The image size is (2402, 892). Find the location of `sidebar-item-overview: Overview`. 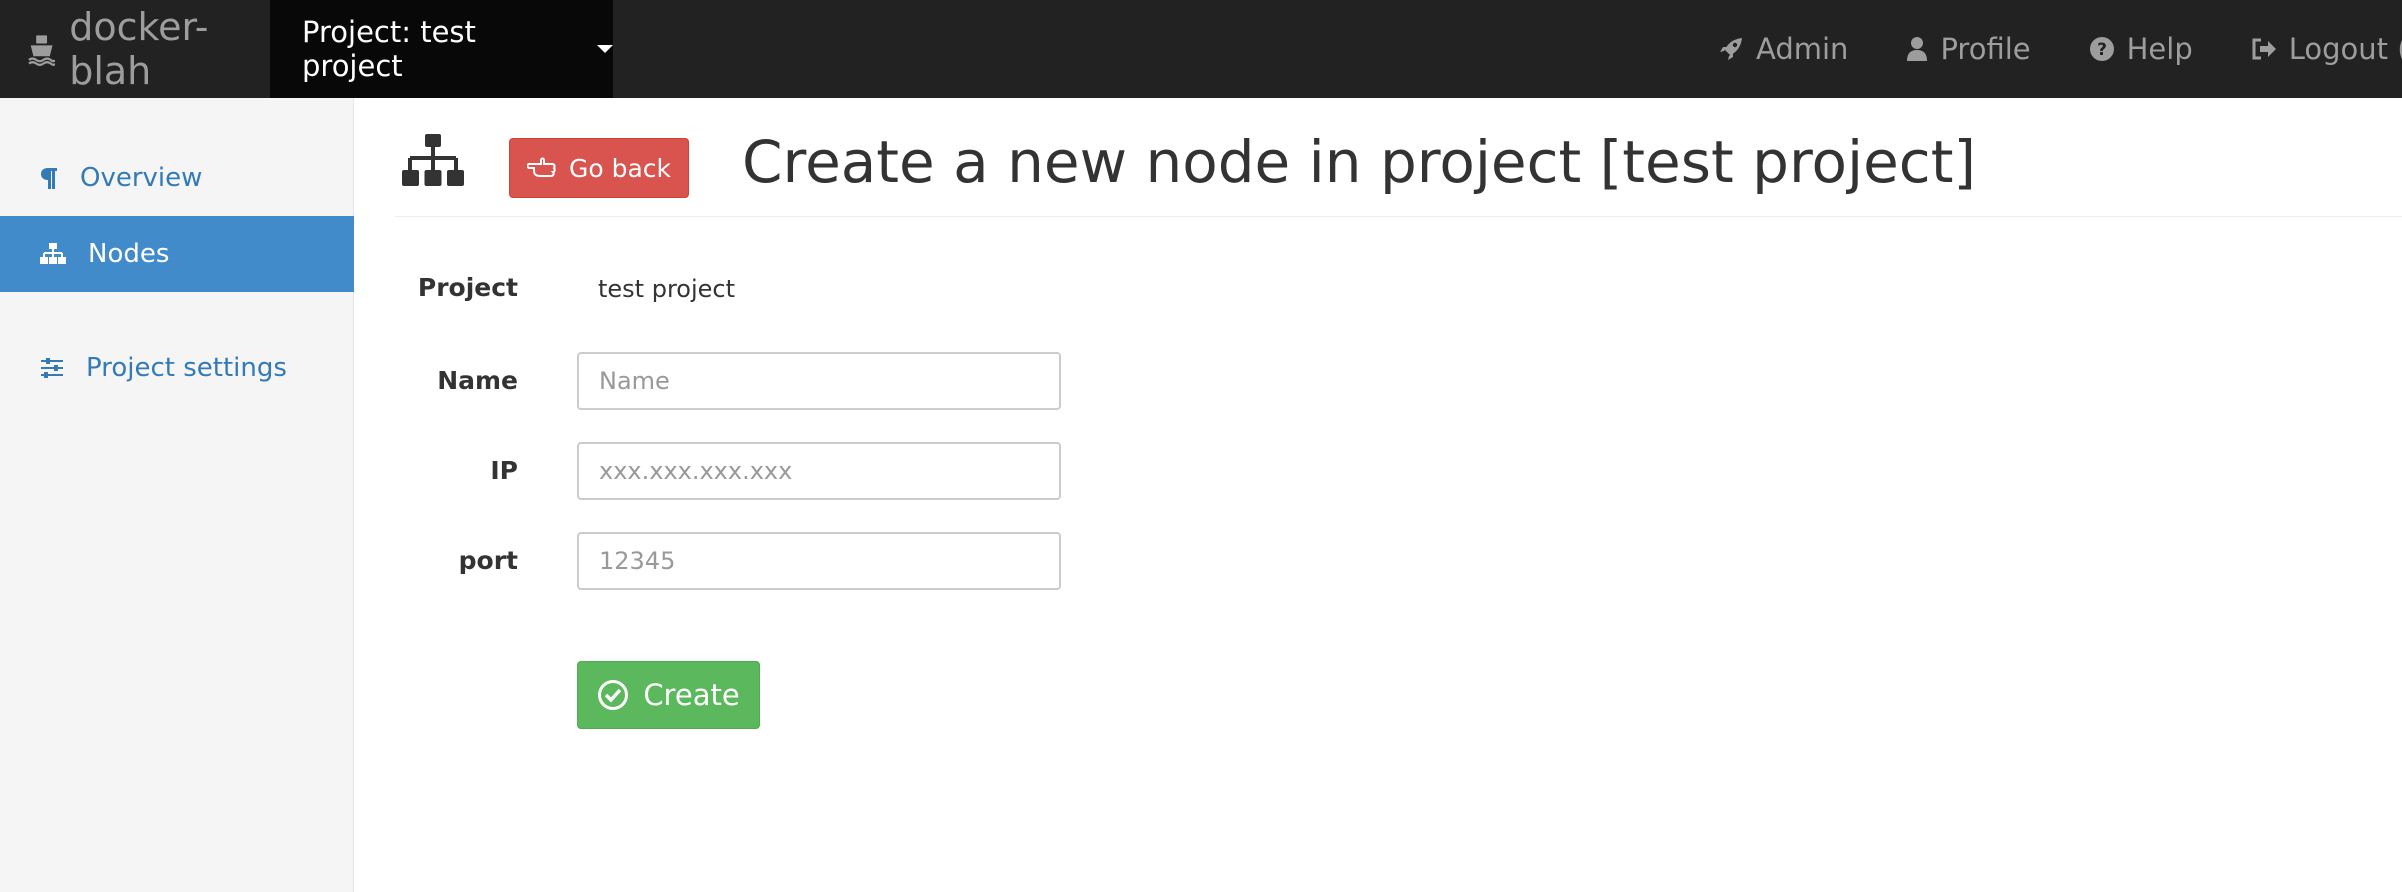

sidebar-item-overview: Overview is located at coordinates (177, 178).